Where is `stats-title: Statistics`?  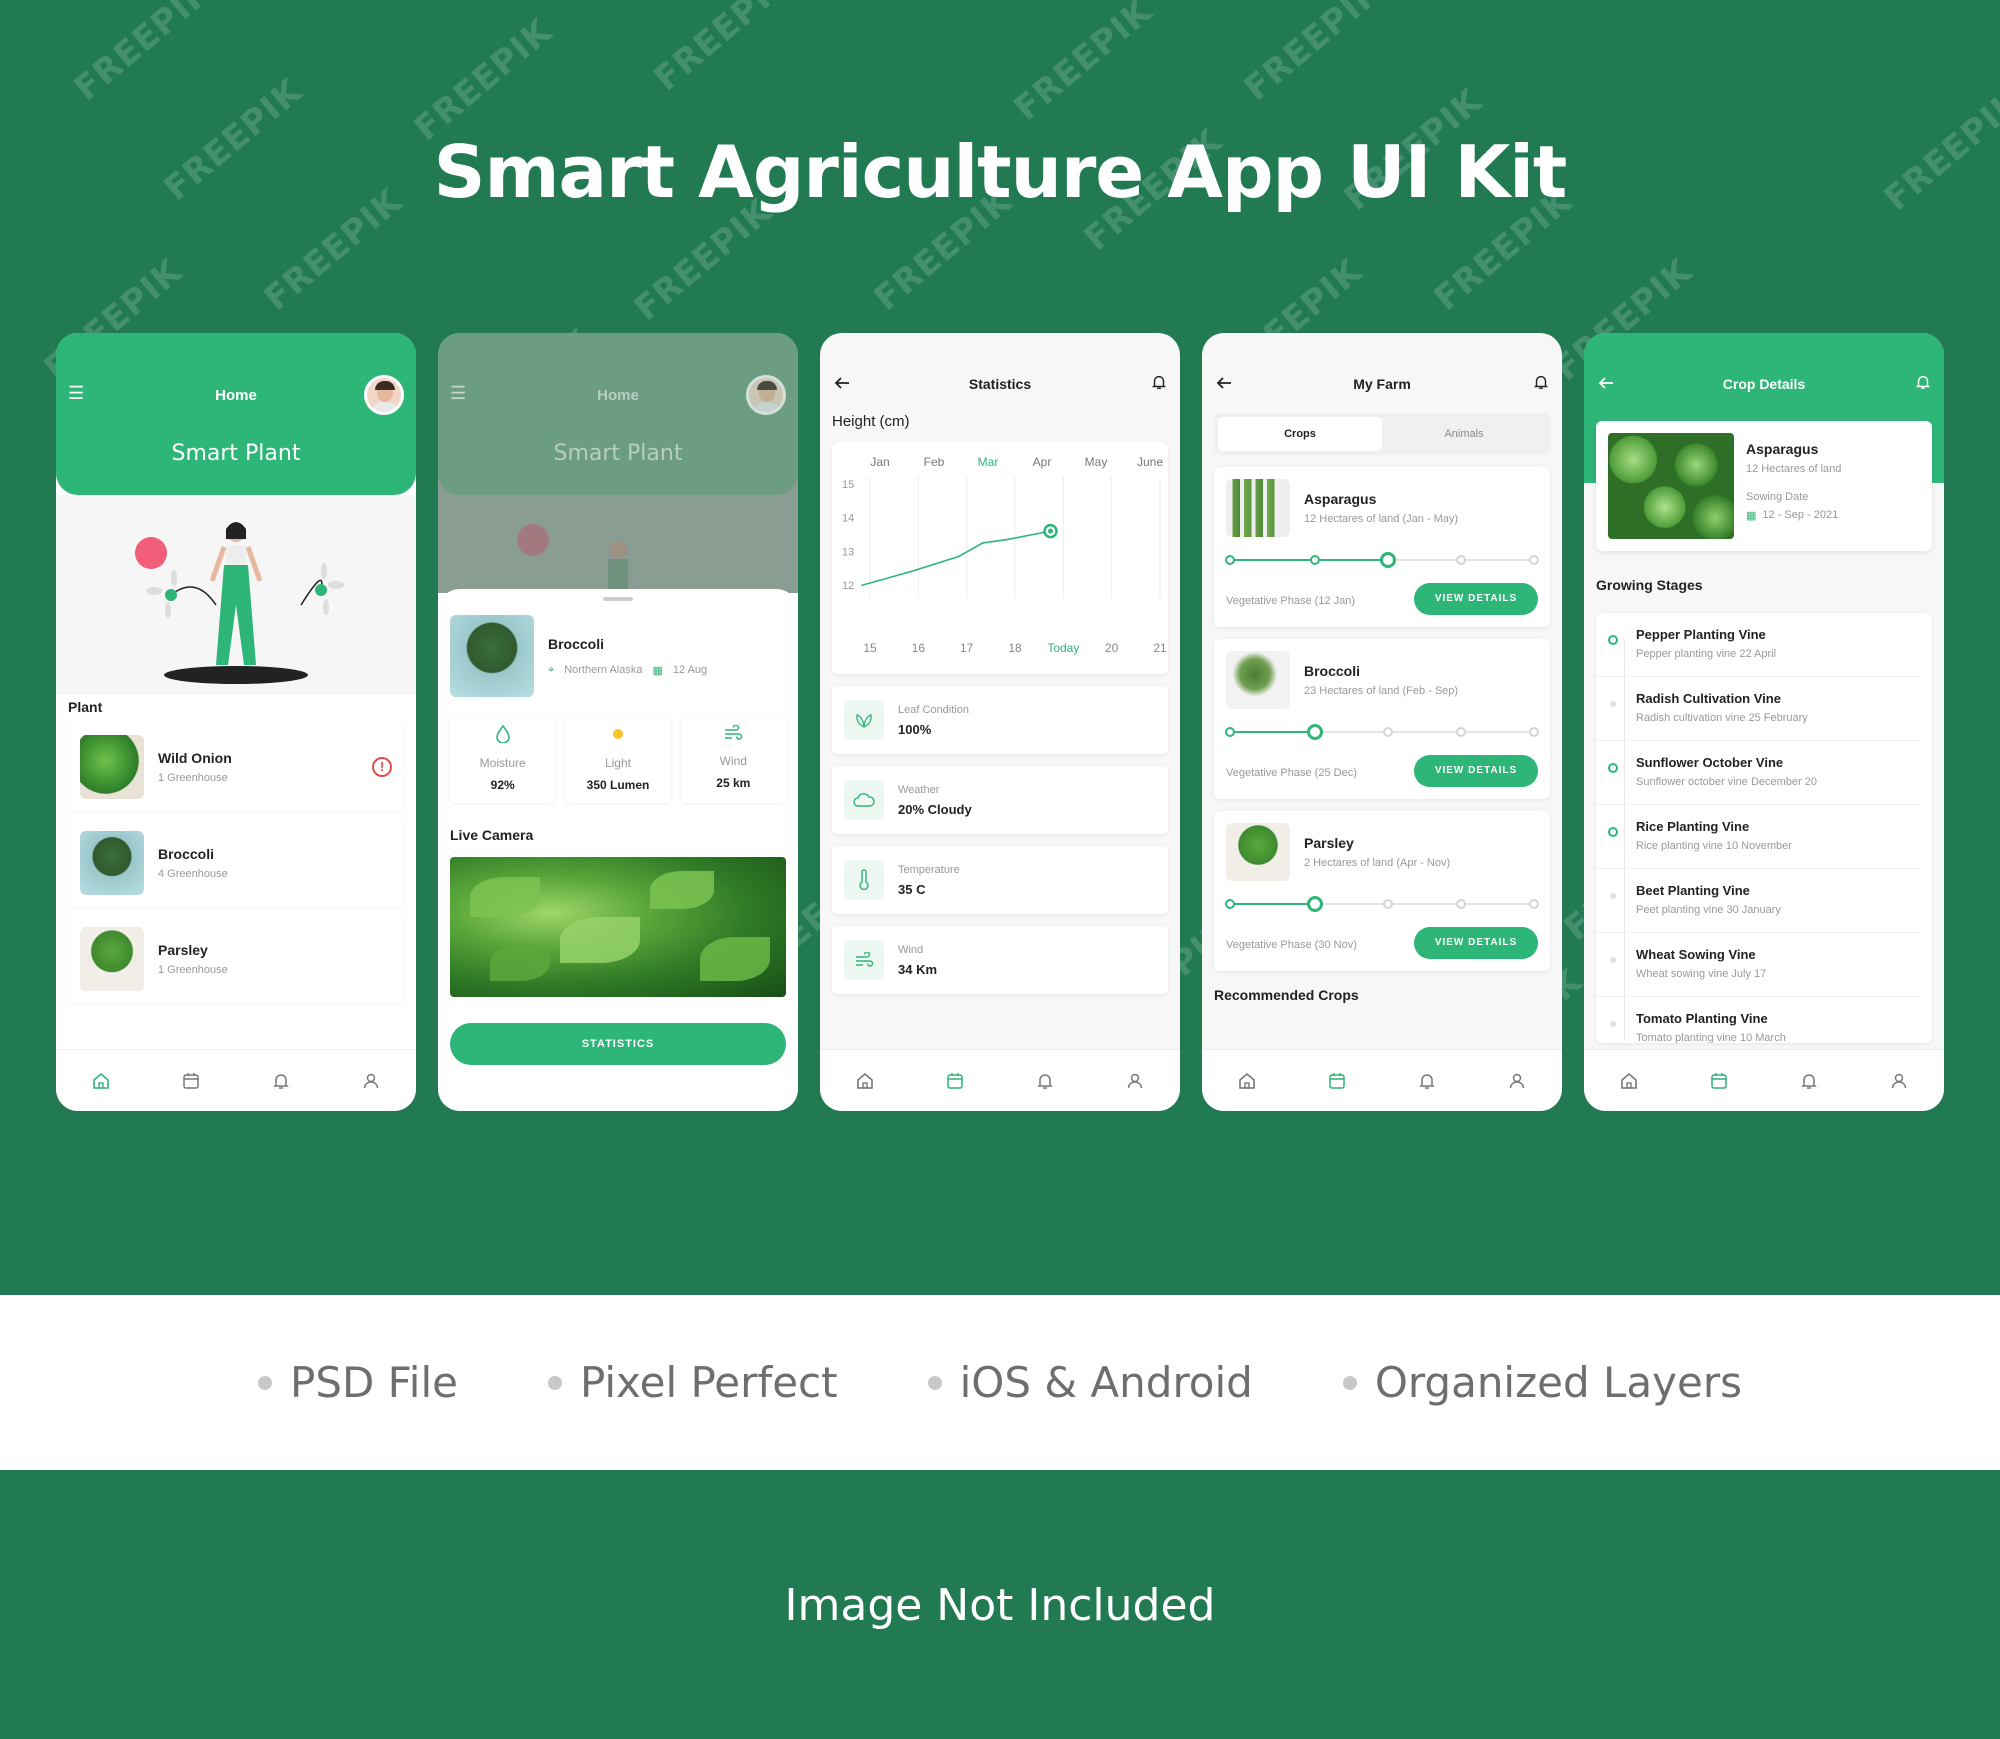
stats-title: Statistics is located at coordinates (1000, 384).